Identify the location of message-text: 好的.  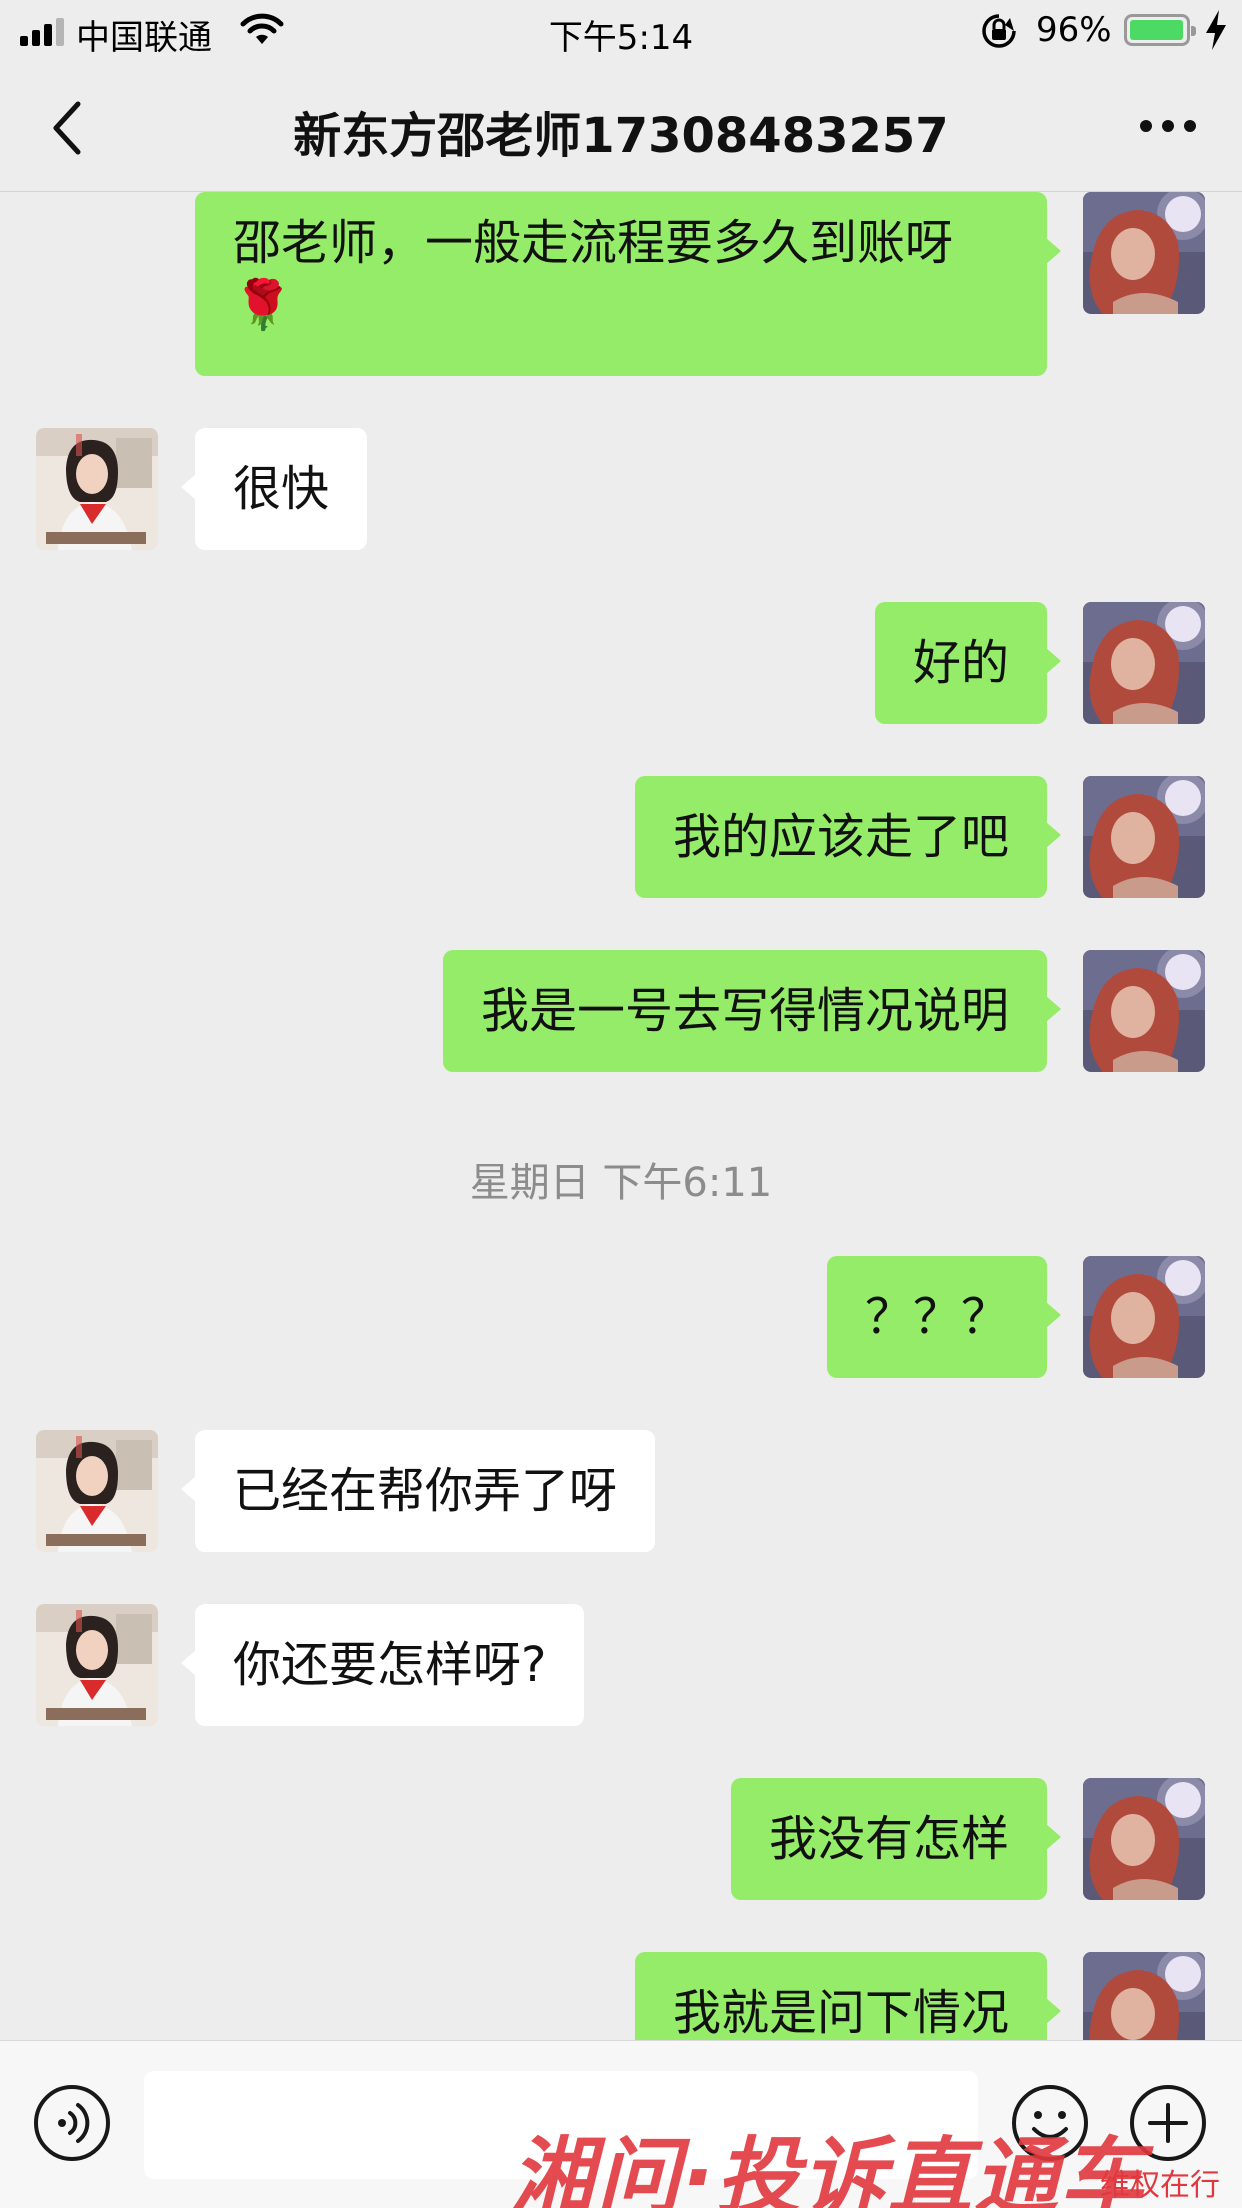
(960, 663).